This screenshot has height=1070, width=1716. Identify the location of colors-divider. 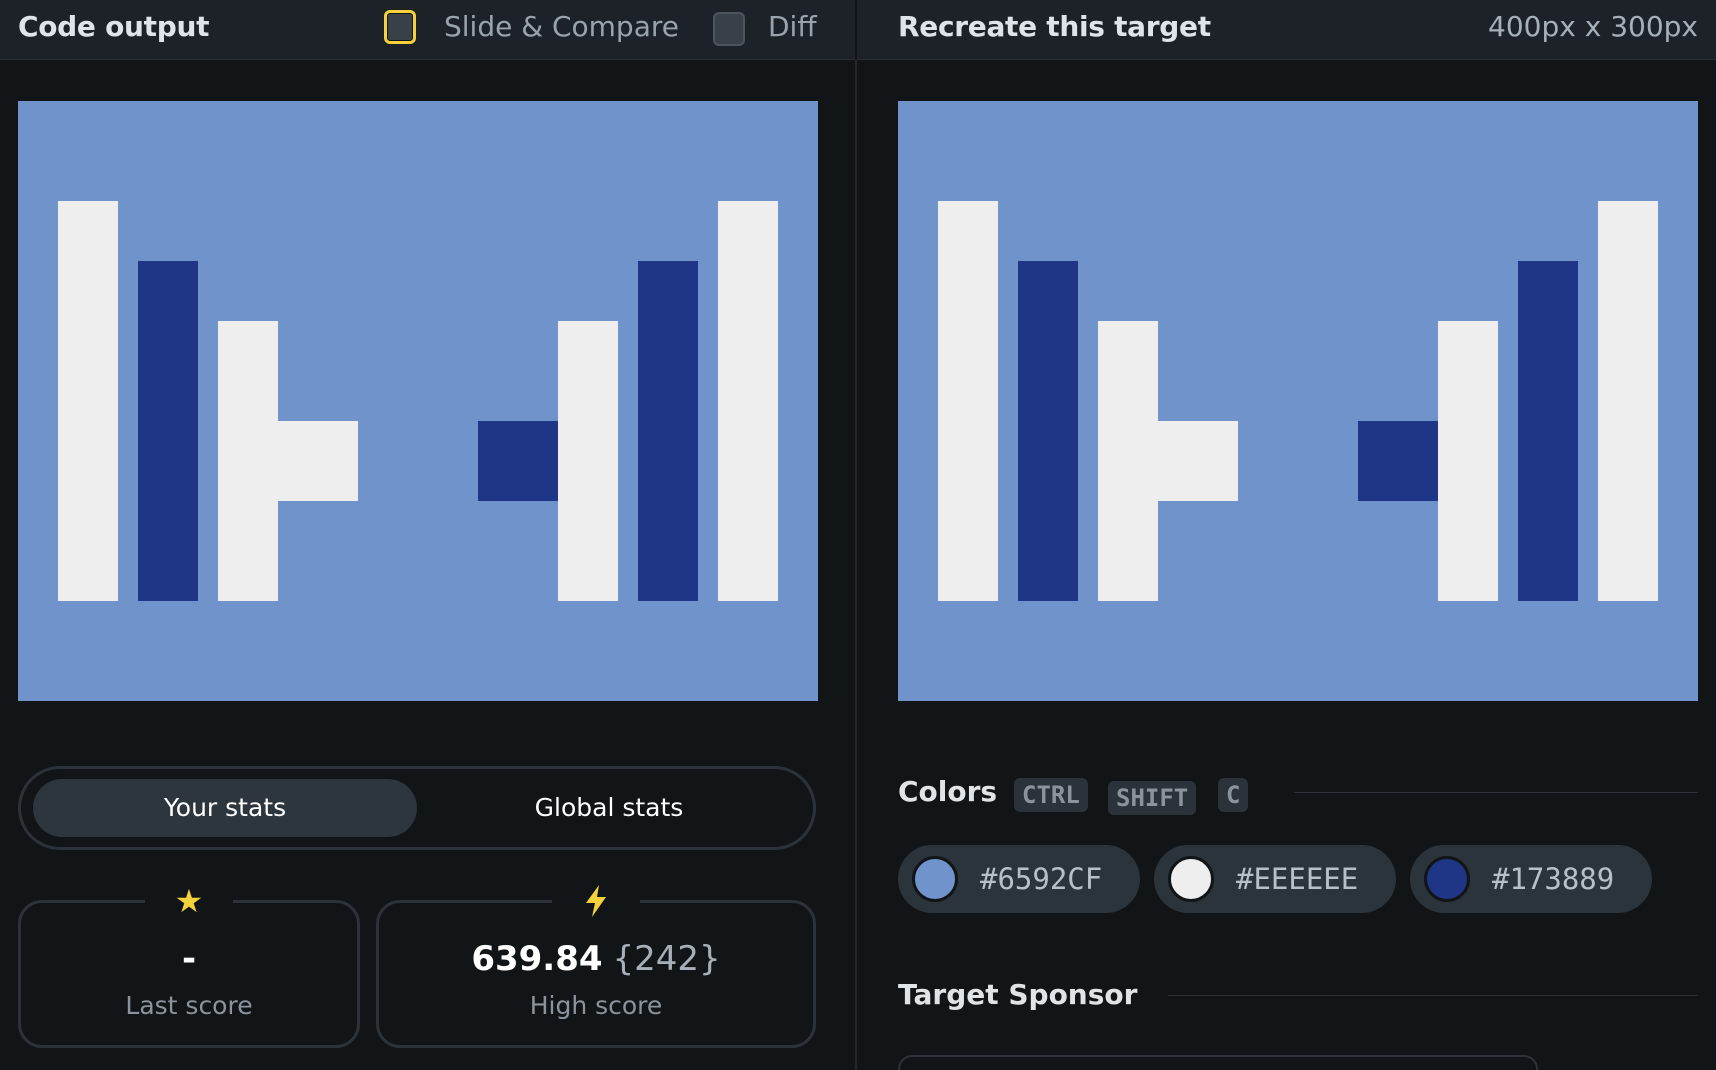
(1496, 792).